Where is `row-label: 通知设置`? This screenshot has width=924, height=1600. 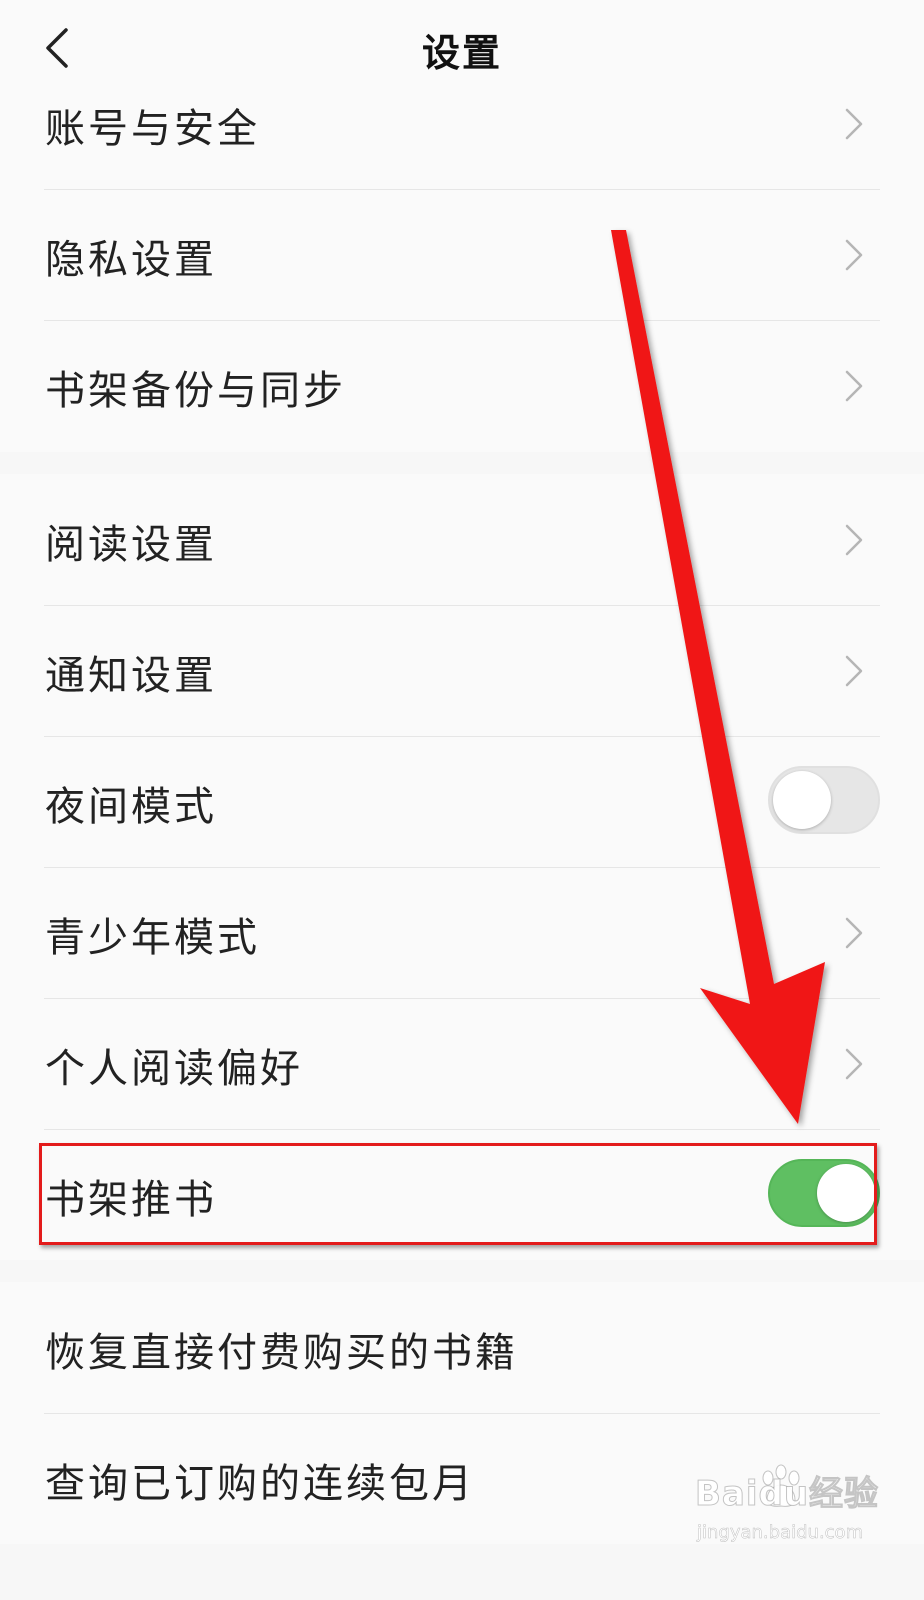
row-label: 通知设置 is located at coordinates (131, 676).